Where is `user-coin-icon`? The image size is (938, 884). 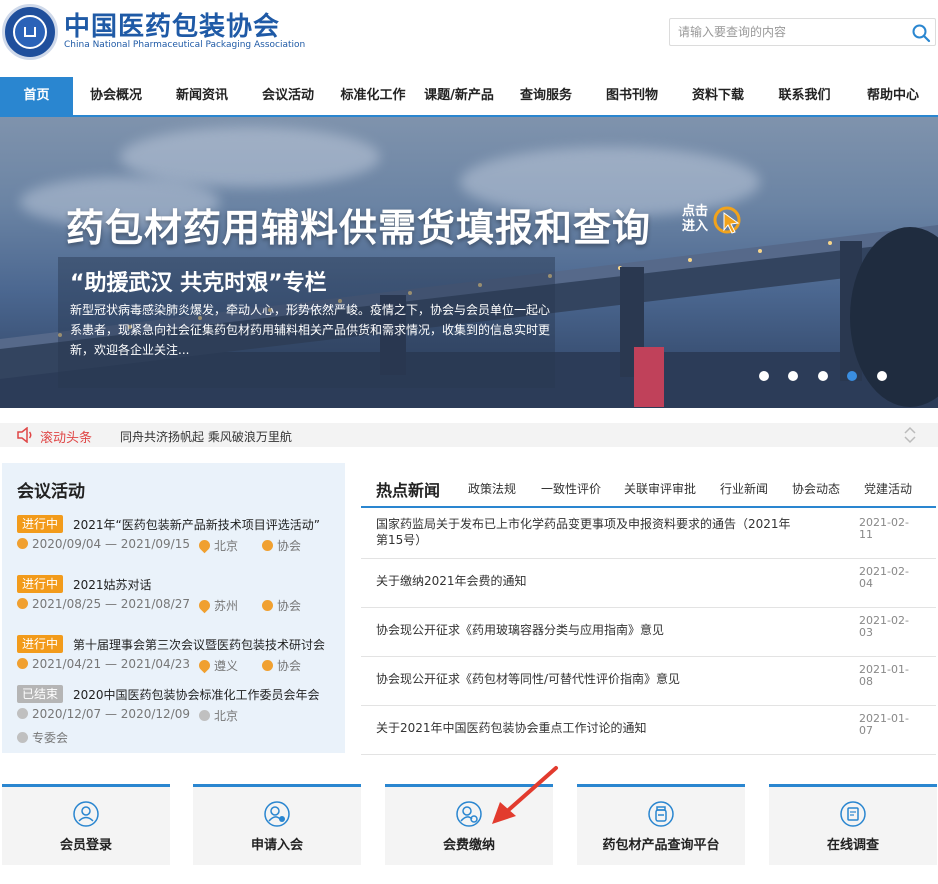 user-coin-icon is located at coordinates (469, 814).